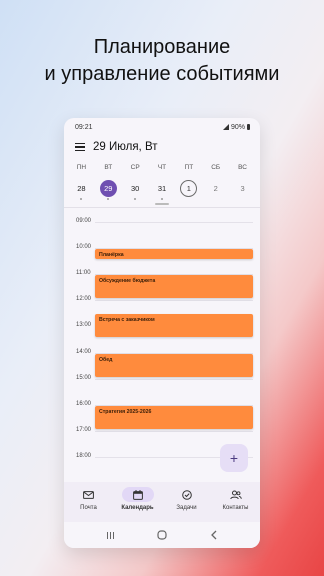 Image resolution: width=324 pixels, height=576 pixels. Describe the element at coordinates (174, 287) in the screenshot. I see `event-block: Обсуждение бюджета` at that location.